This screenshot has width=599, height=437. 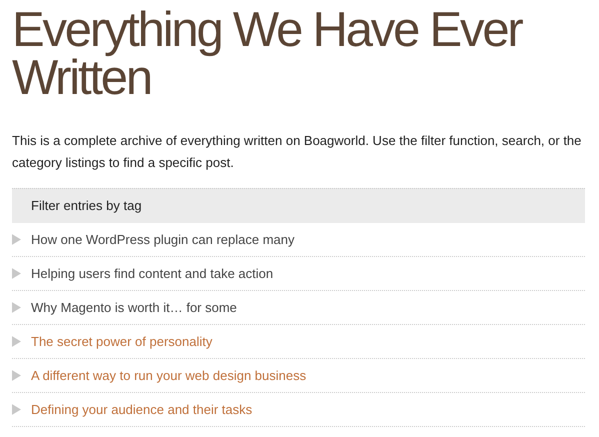 What do you see at coordinates (298, 205) in the screenshot?
I see `filter-bar: Filter entries by tag` at bounding box center [298, 205].